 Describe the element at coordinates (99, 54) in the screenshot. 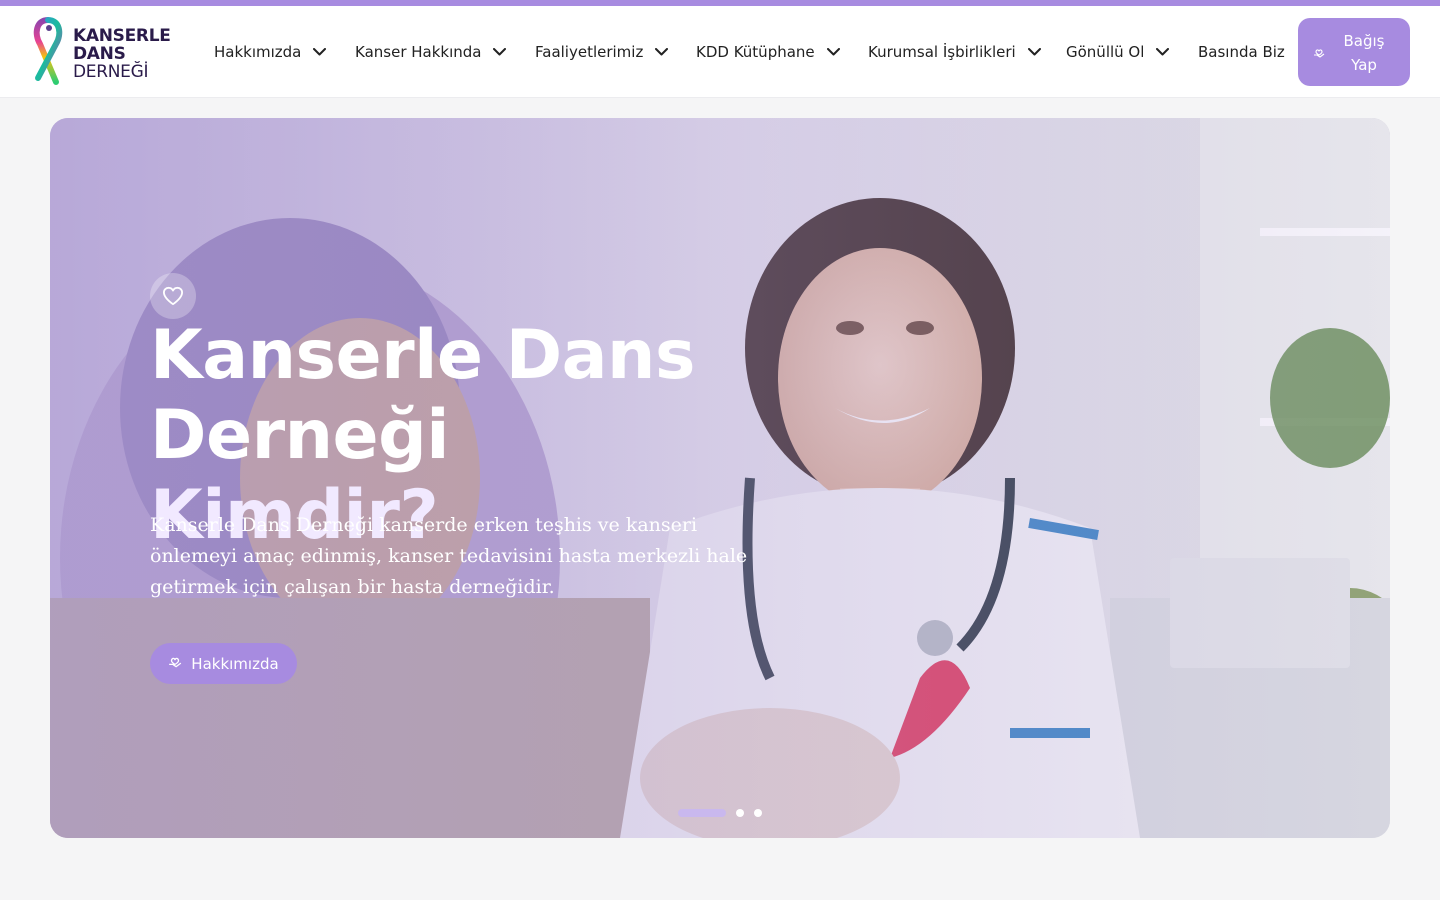

I see `logo-line-2: DANS` at that location.